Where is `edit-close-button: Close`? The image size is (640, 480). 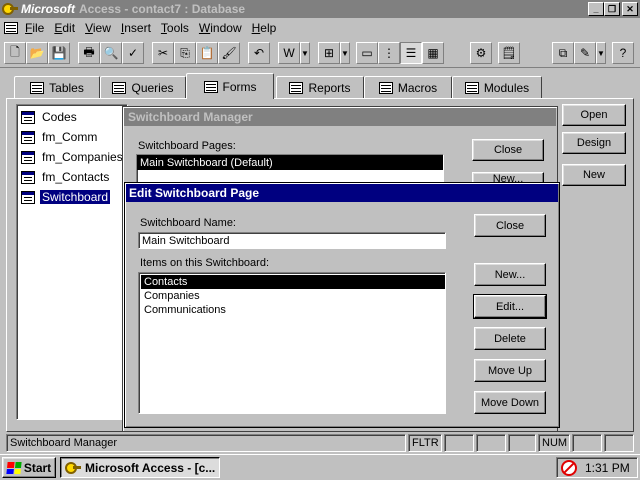
edit-close-button: Close is located at coordinates (510, 225).